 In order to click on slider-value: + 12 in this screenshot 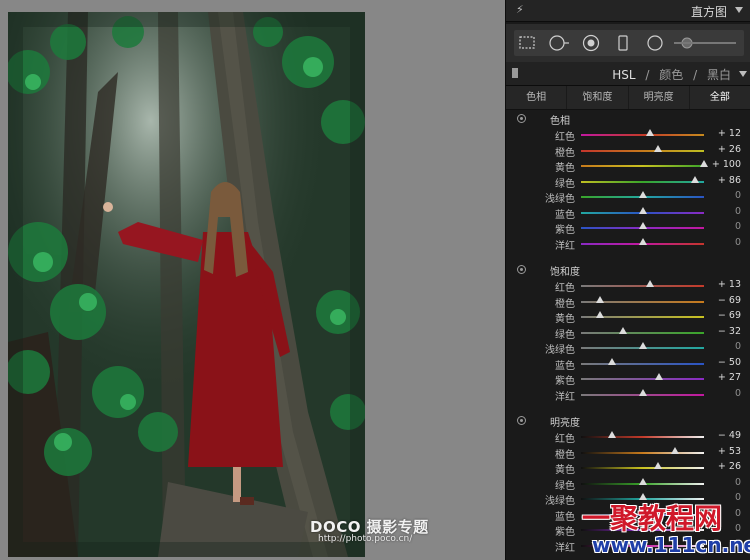, I will do `click(729, 133)`.